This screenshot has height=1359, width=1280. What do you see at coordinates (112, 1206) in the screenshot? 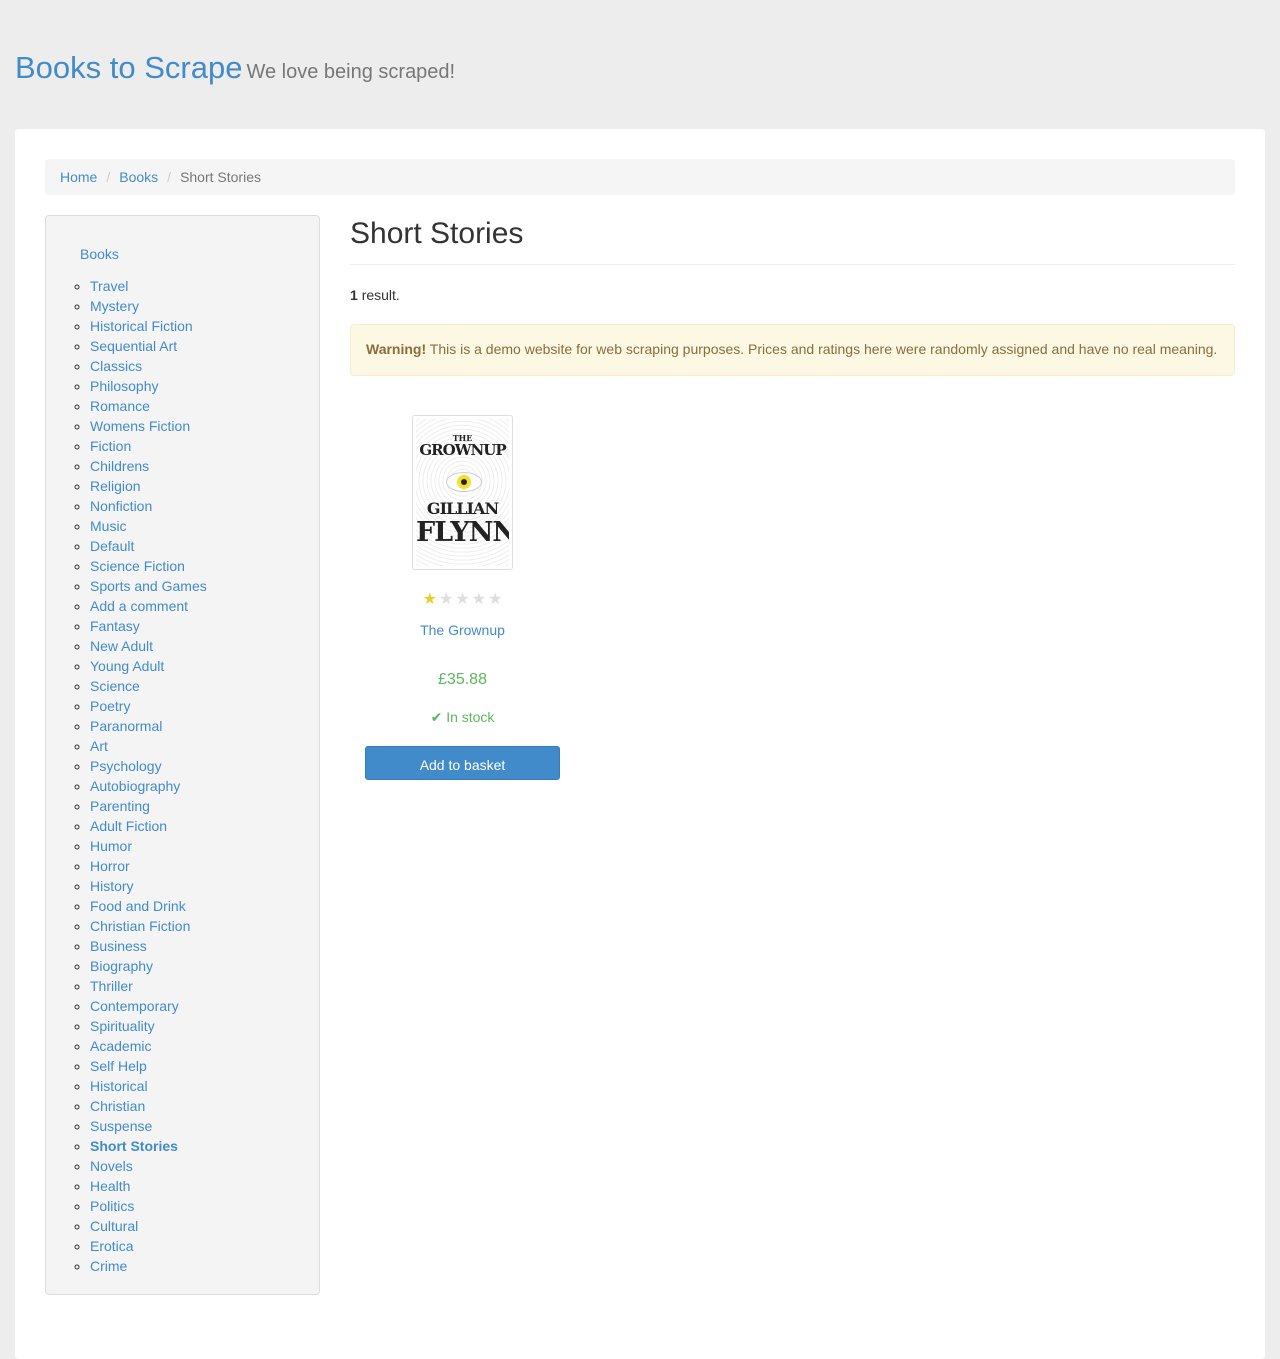
I see `sidebar-category-link: Politics` at bounding box center [112, 1206].